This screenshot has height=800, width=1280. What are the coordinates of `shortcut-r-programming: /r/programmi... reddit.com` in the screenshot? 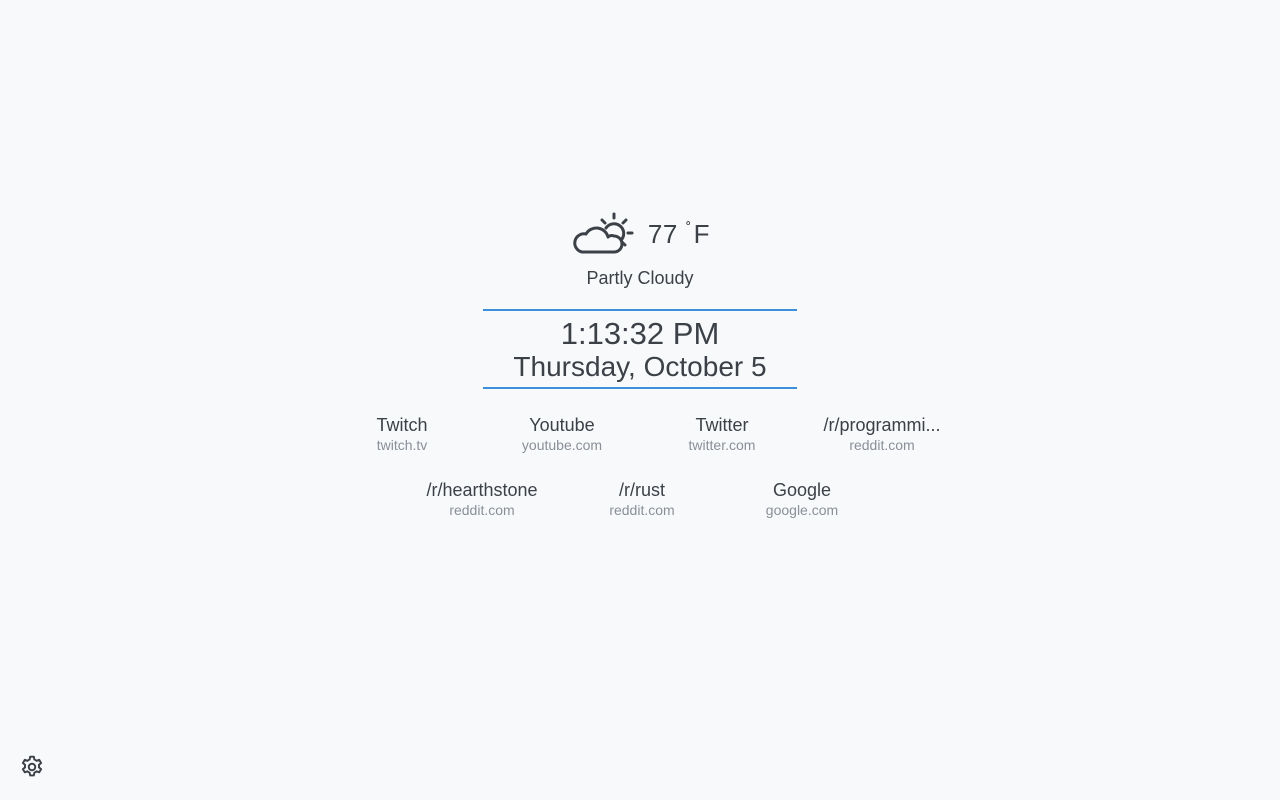 It's located at (882, 434).